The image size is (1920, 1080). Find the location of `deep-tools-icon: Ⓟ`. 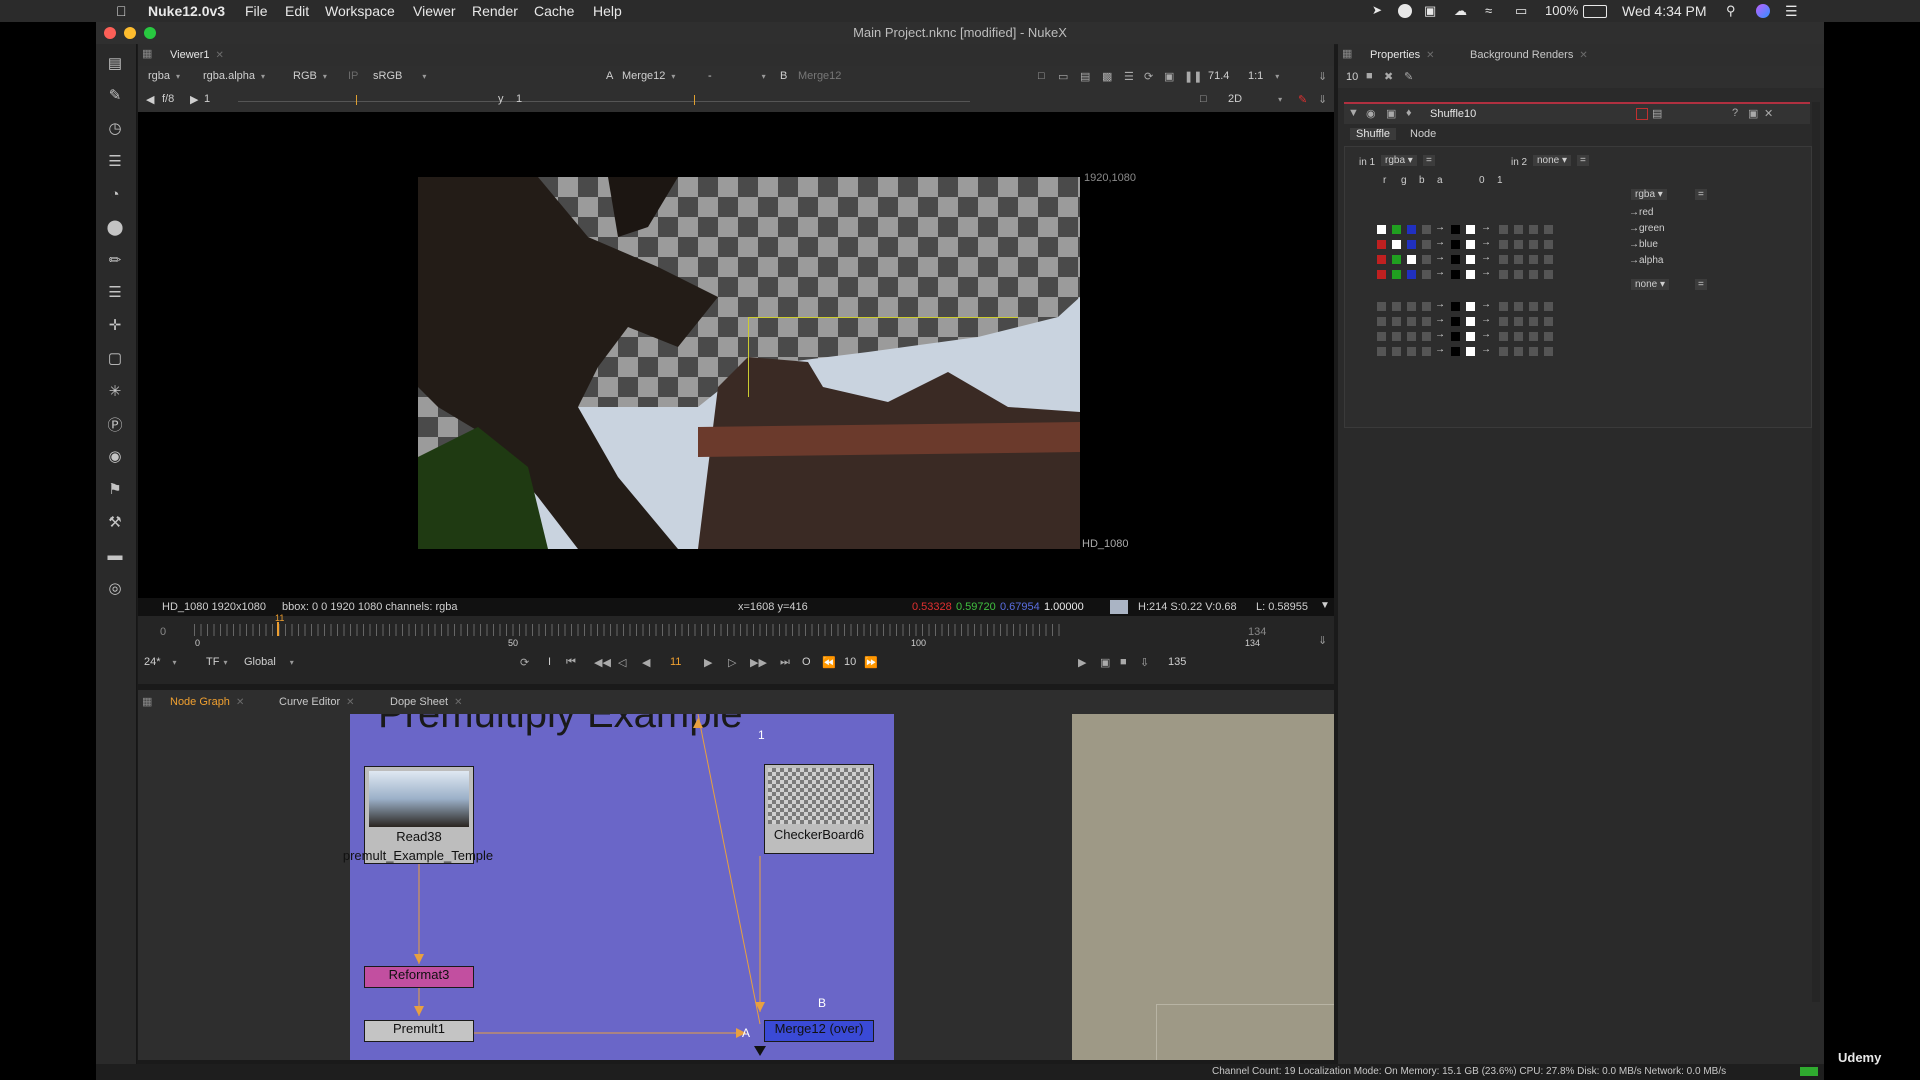

deep-tools-icon: Ⓟ is located at coordinates (115, 424).